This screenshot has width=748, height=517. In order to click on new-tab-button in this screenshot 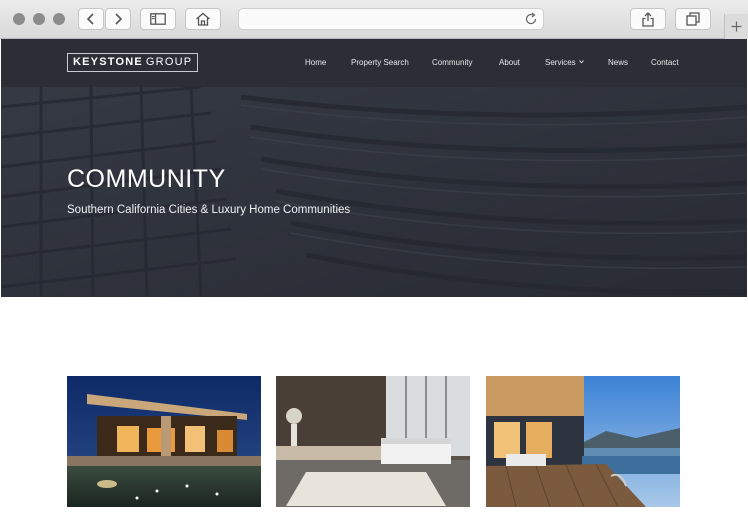, I will do `click(736, 26)`.